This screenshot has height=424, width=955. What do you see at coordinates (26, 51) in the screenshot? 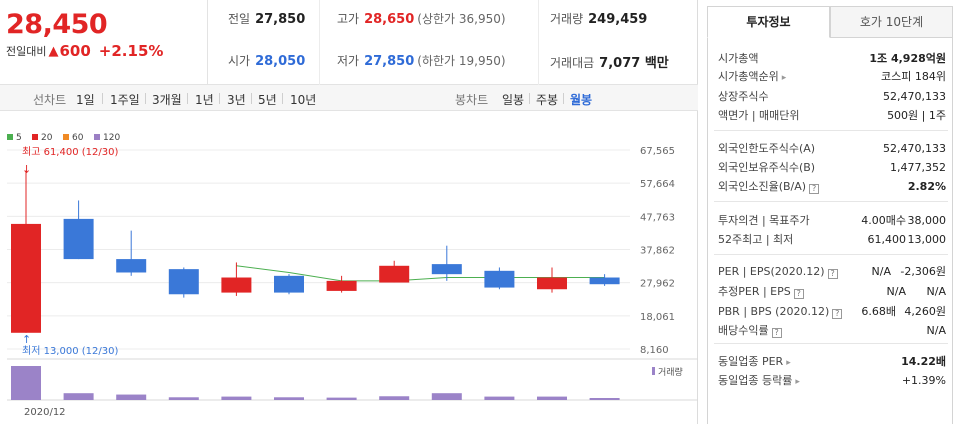
I see `diff-label: 전일대비` at bounding box center [26, 51].